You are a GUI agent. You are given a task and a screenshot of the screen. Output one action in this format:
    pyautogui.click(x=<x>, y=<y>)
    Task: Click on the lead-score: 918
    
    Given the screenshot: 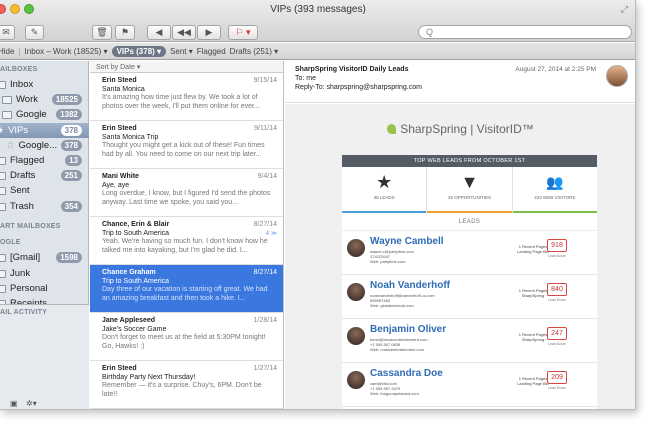 What is the action you would take?
    pyautogui.click(x=557, y=245)
    